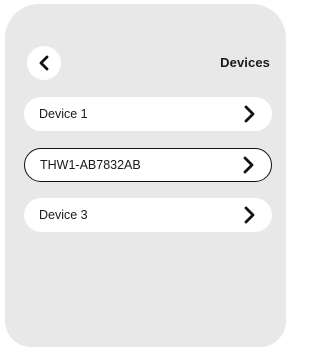 The height and width of the screenshot is (349, 320). What do you see at coordinates (148, 215) in the screenshot?
I see `device-row-3: Device 3` at bounding box center [148, 215].